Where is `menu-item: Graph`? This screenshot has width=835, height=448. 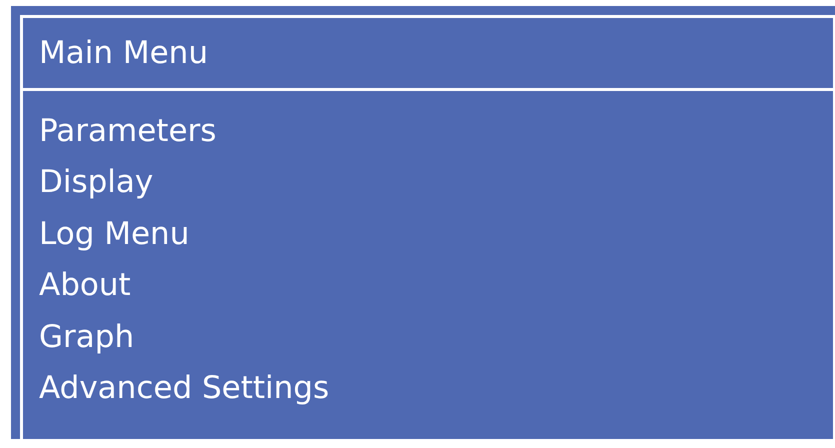 menu-item: Graph is located at coordinates (86, 338).